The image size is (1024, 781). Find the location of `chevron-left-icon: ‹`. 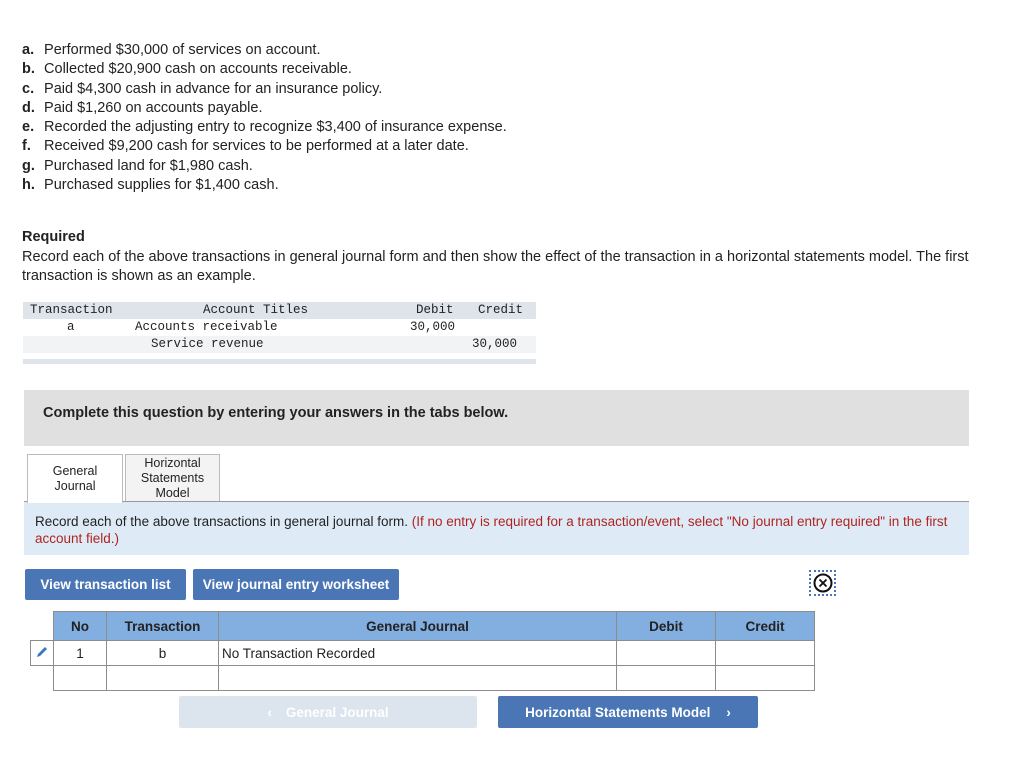

chevron-left-icon: ‹ is located at coordinates (269, 712).